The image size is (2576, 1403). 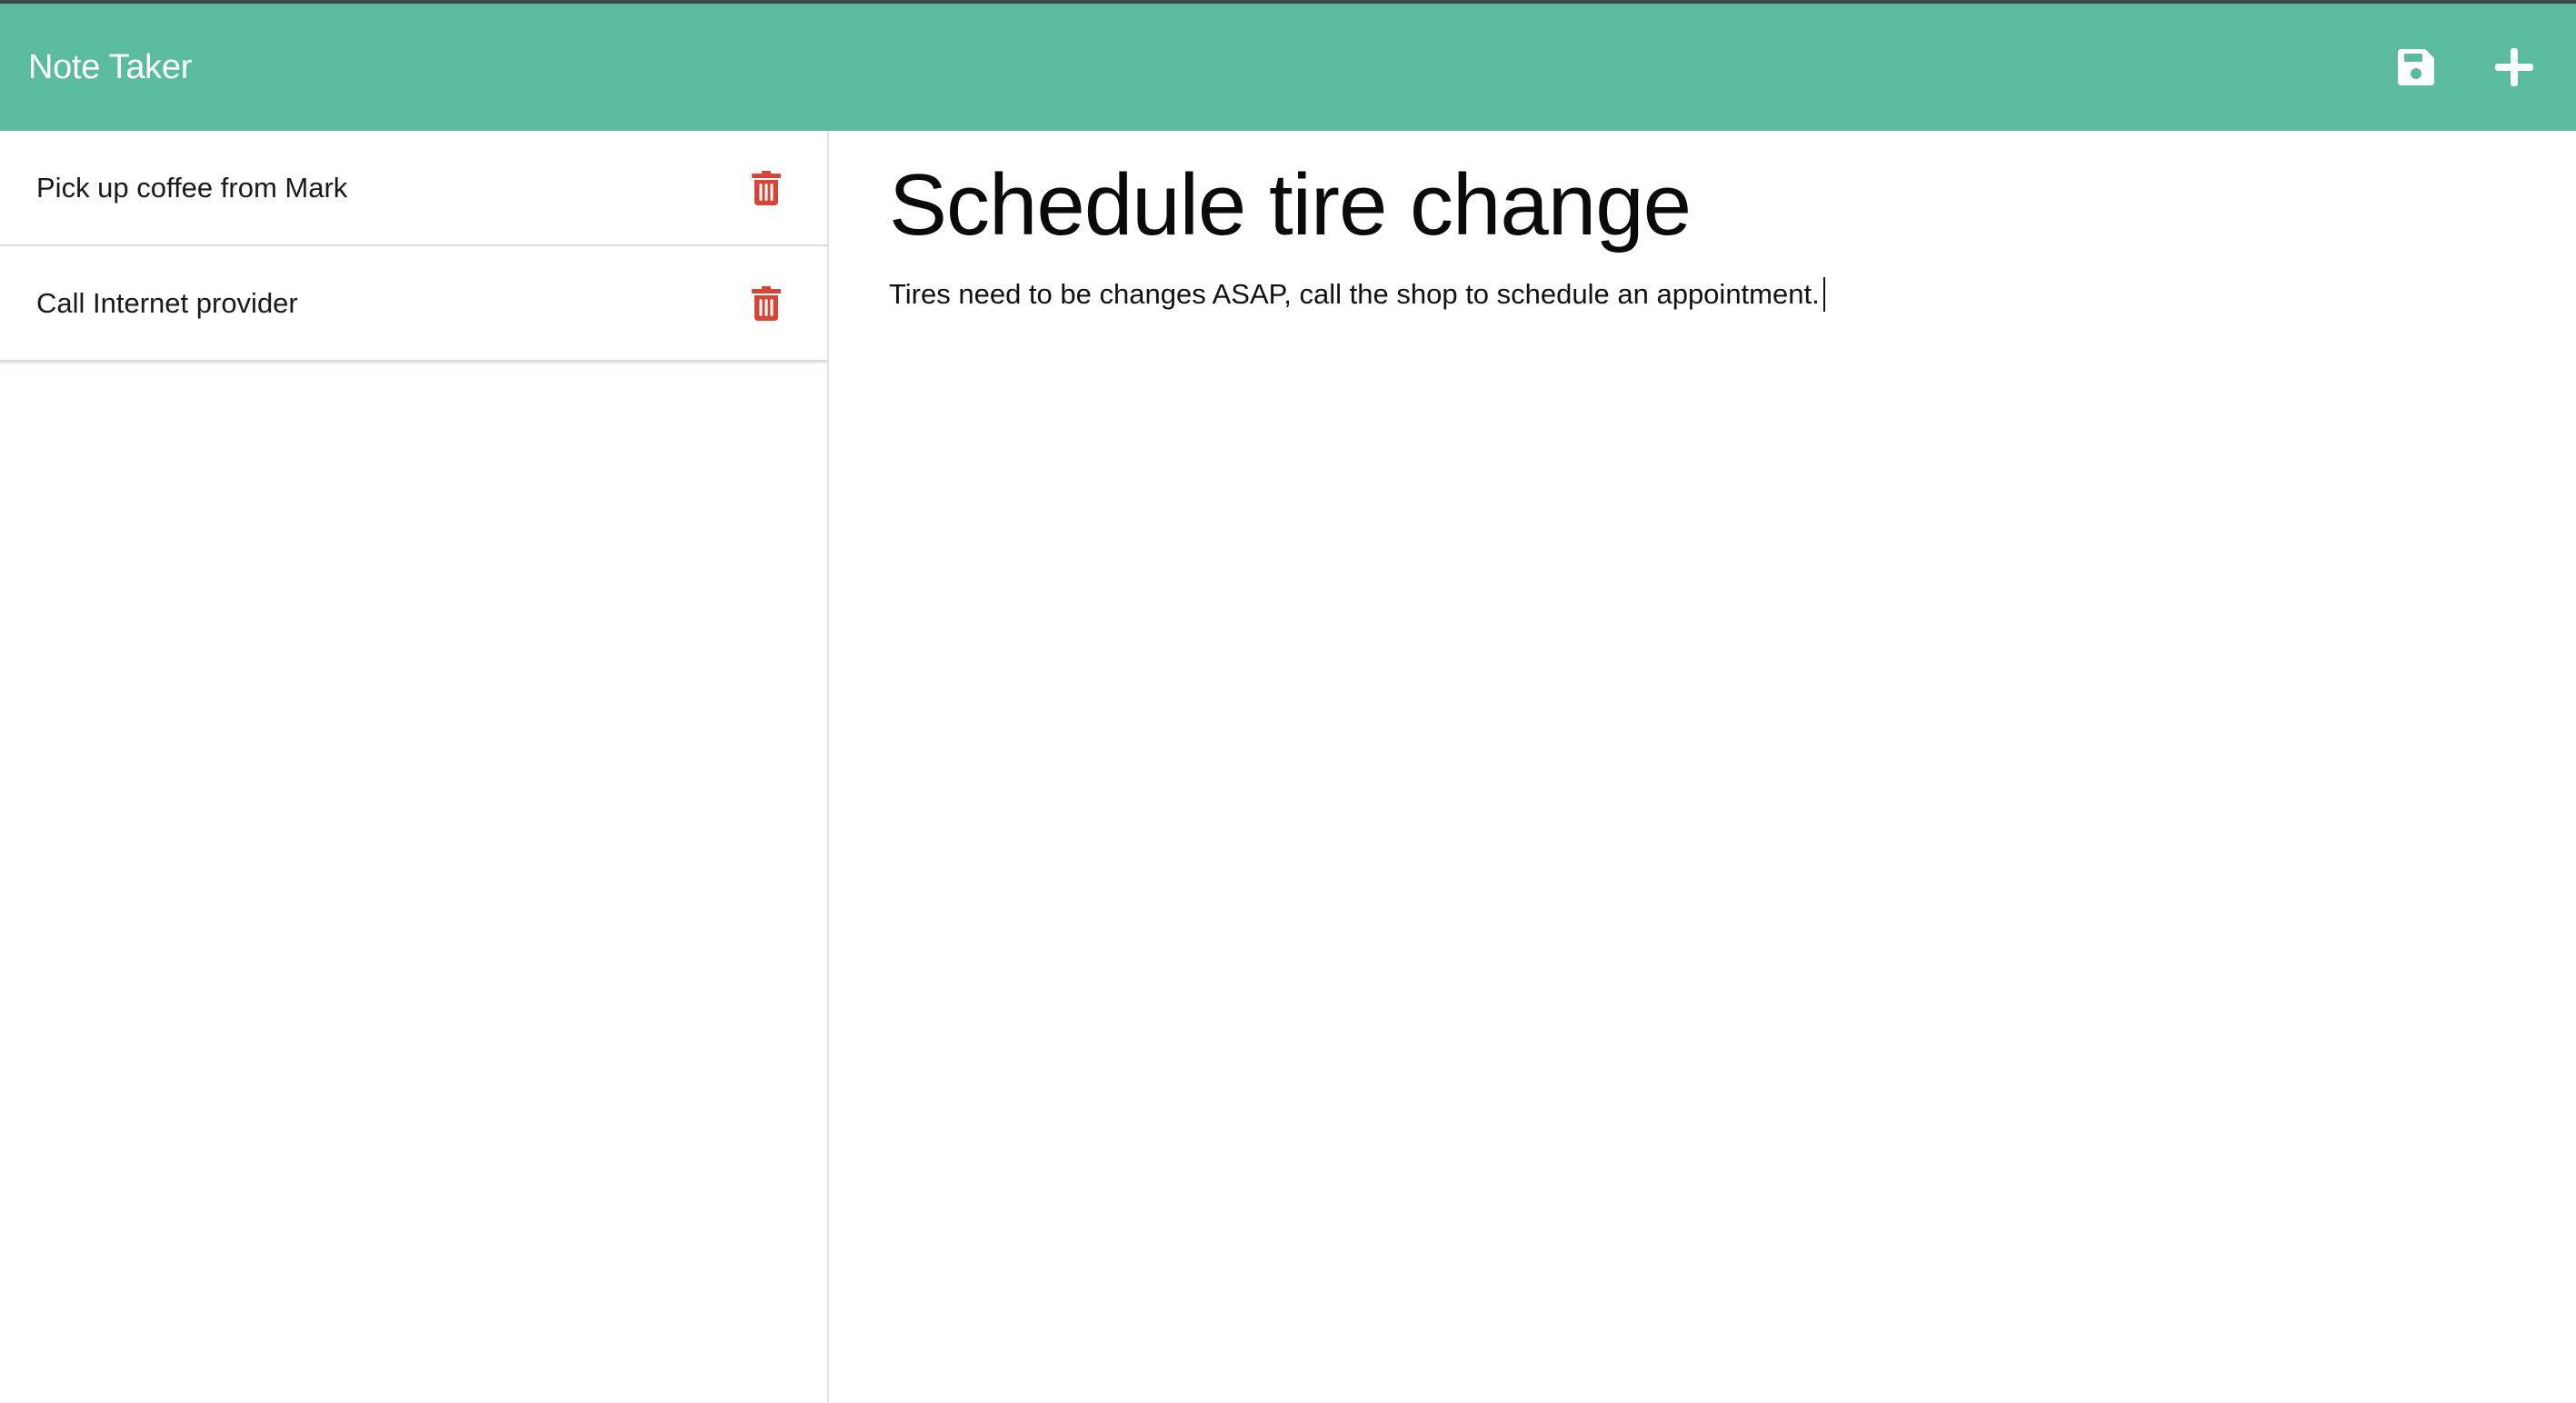 What do you see at coordinates (1288, 67) in the screenshot?
I see `navbar: Note Taker` at bounding box center [1288, 67].